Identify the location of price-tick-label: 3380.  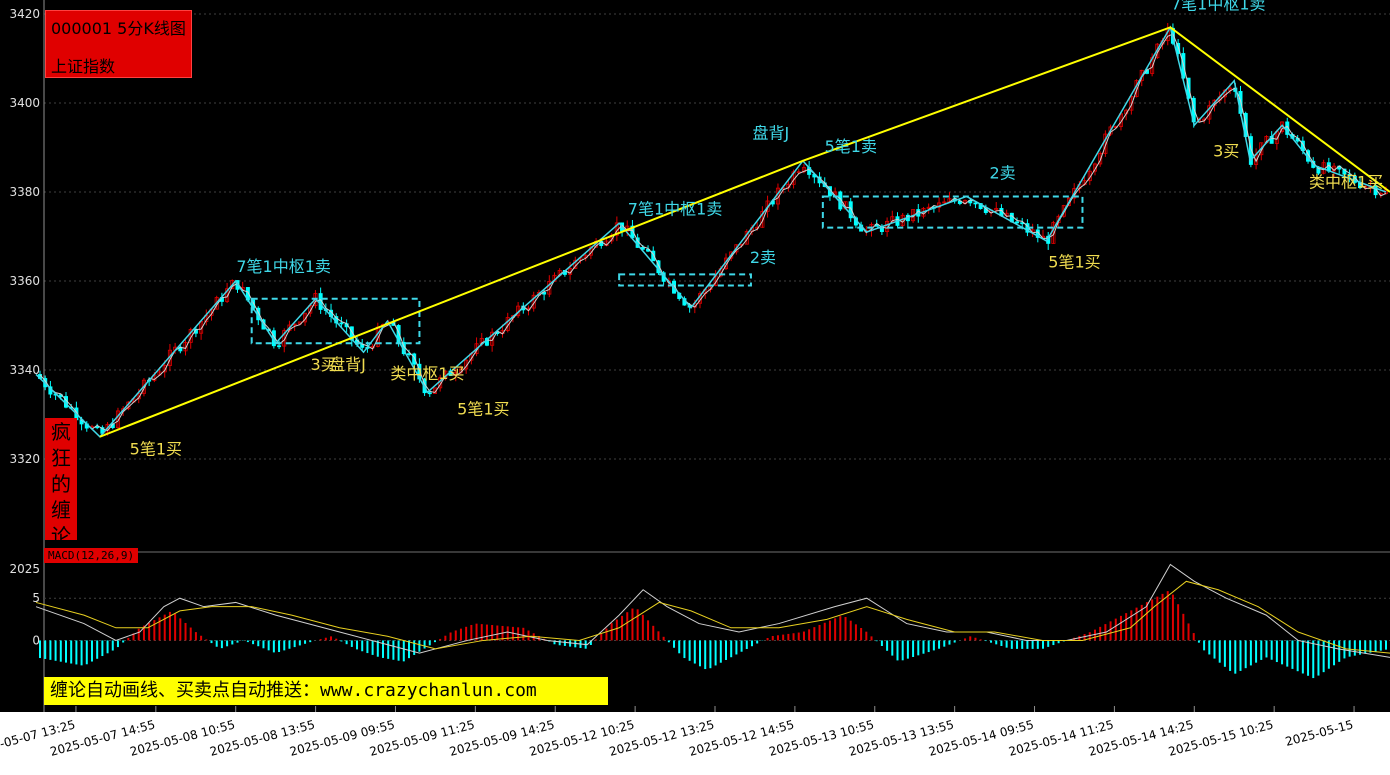
(24, 192).